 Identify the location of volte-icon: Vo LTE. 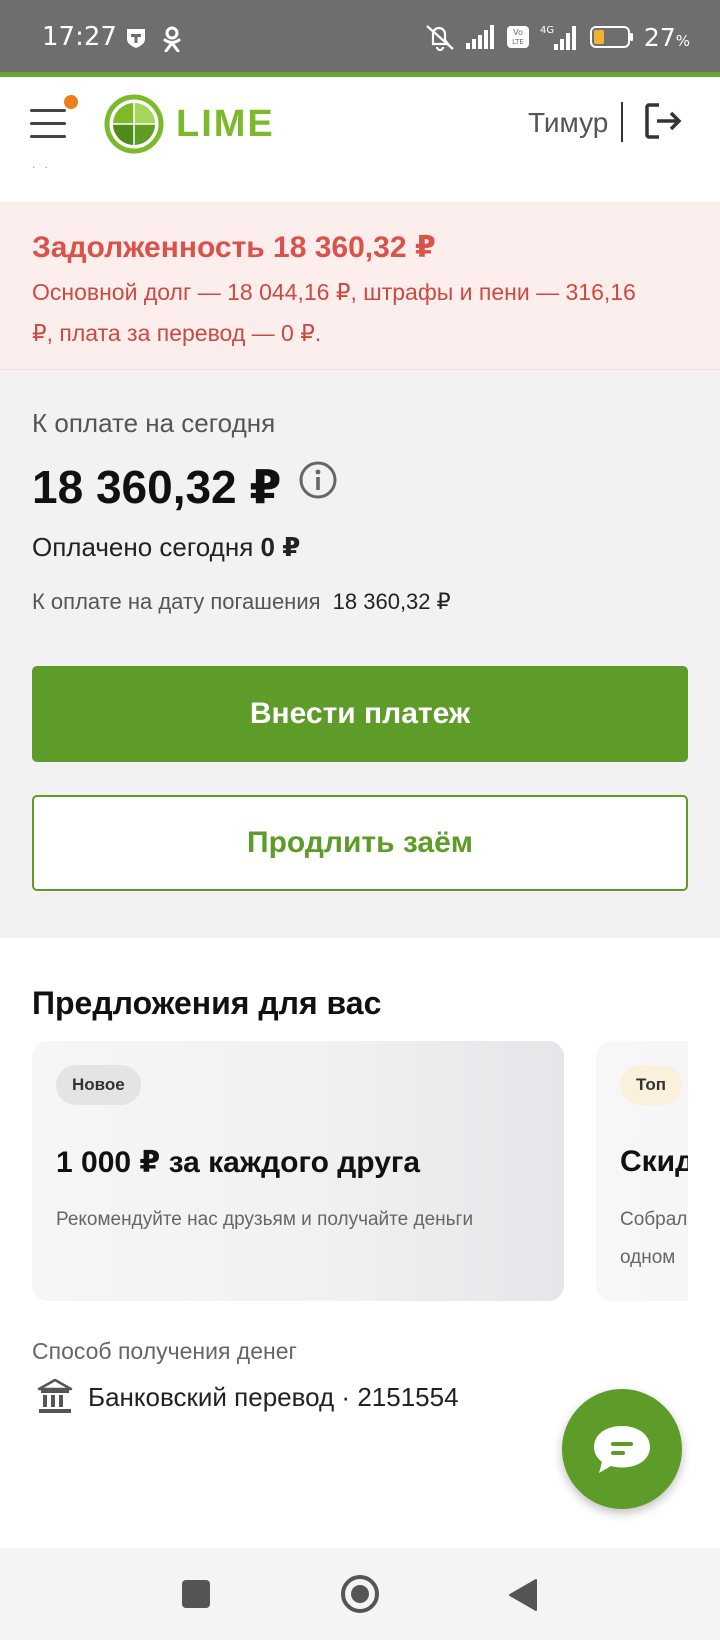
(517, 37).